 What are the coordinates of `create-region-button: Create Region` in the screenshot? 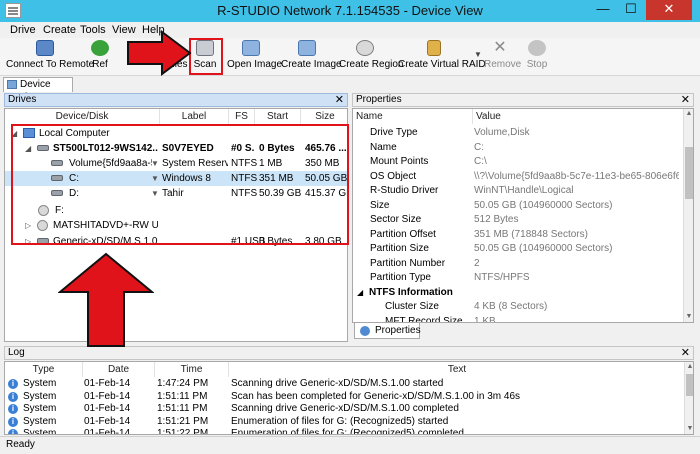 It's located at (371, 57).